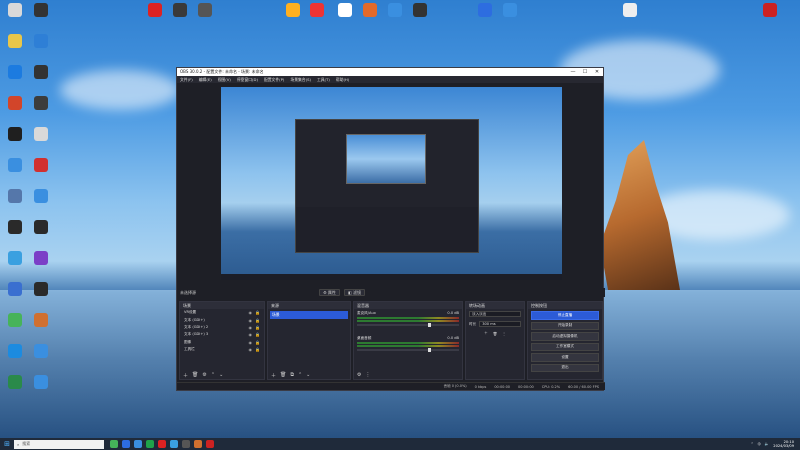  I want to click on menu-item: 工具(T), so click(323, 80).